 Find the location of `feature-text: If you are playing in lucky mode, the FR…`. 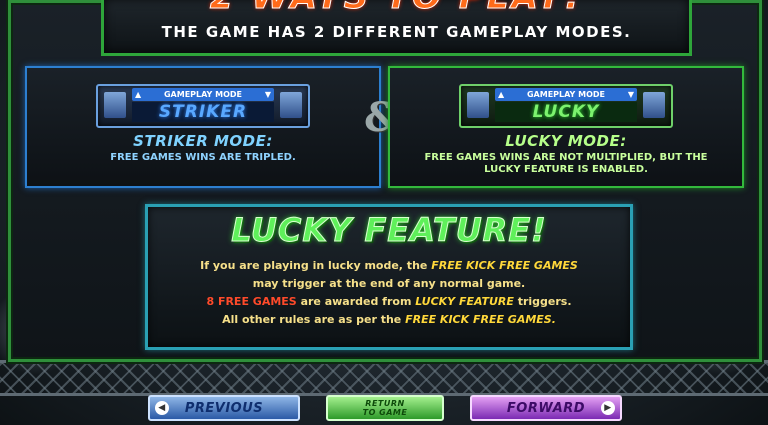

feature-text: If you are playing in lucky mode, the FR… is located at coordinates (389, 293).